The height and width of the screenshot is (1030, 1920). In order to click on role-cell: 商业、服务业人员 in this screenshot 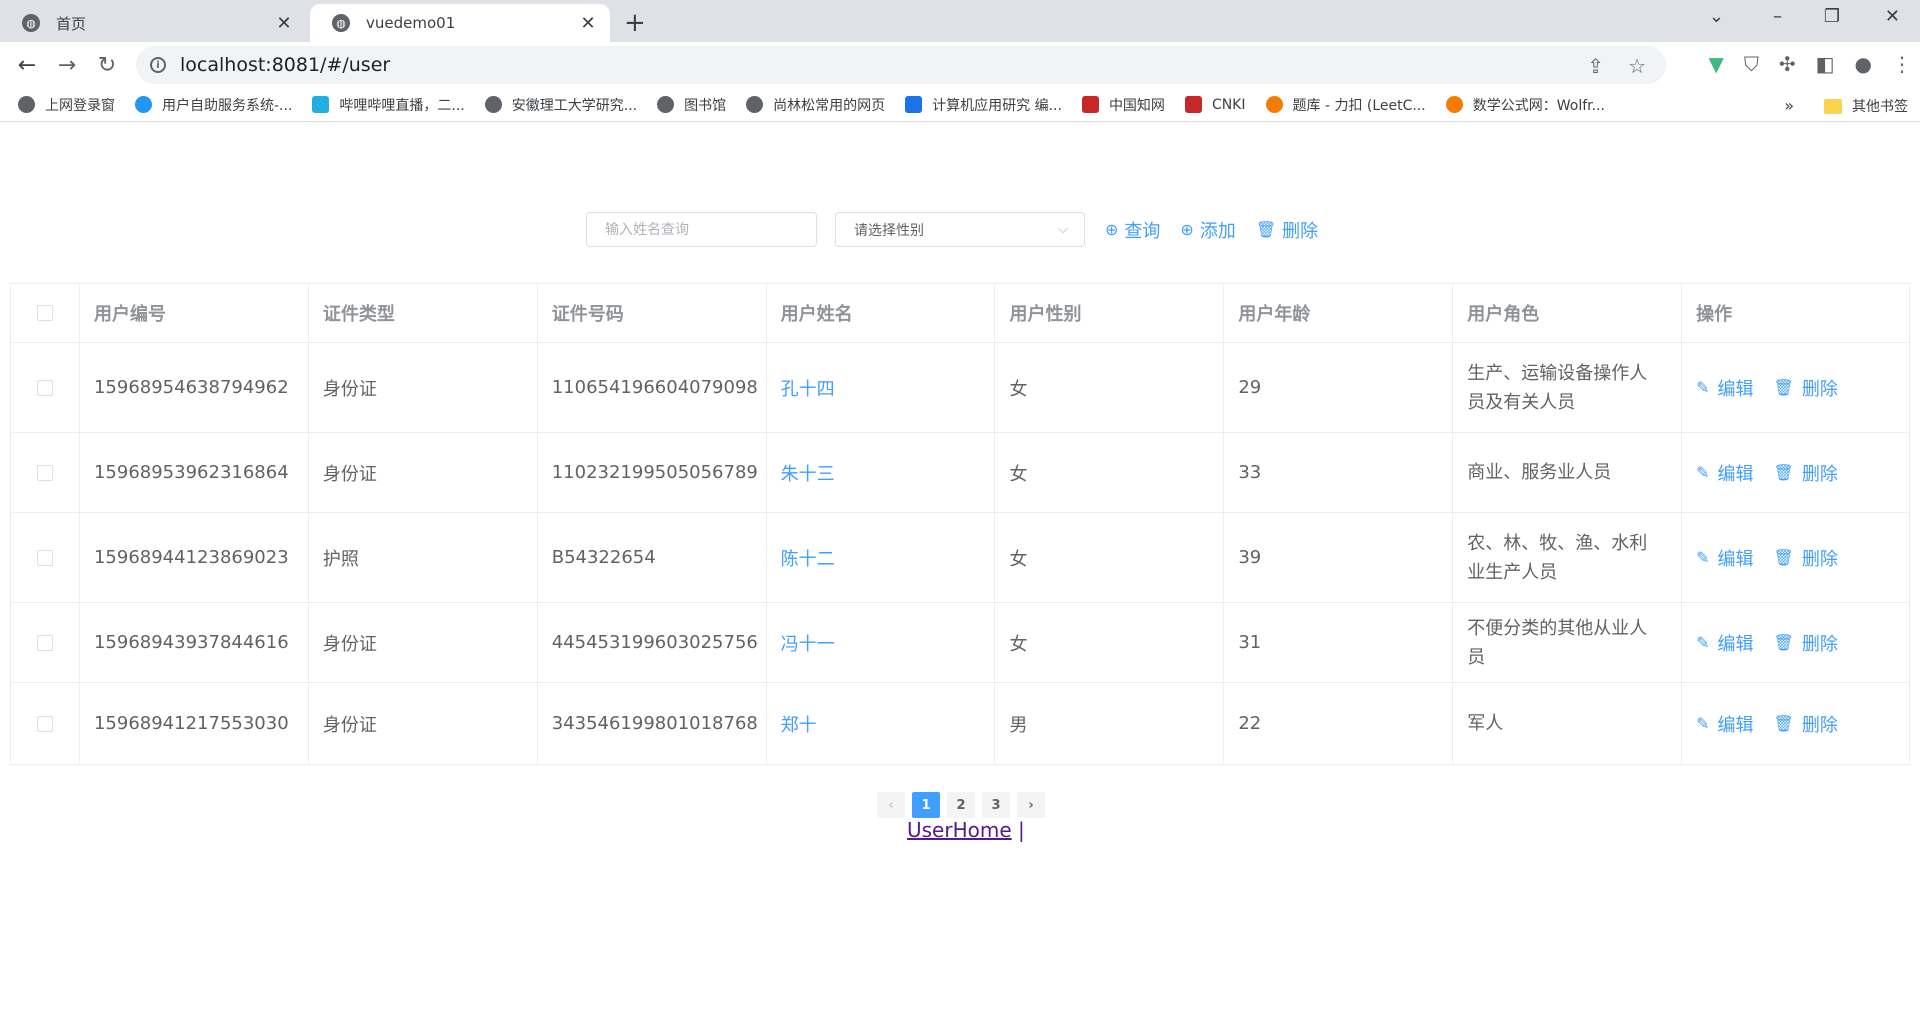, I will do `click(1568, 472)`.